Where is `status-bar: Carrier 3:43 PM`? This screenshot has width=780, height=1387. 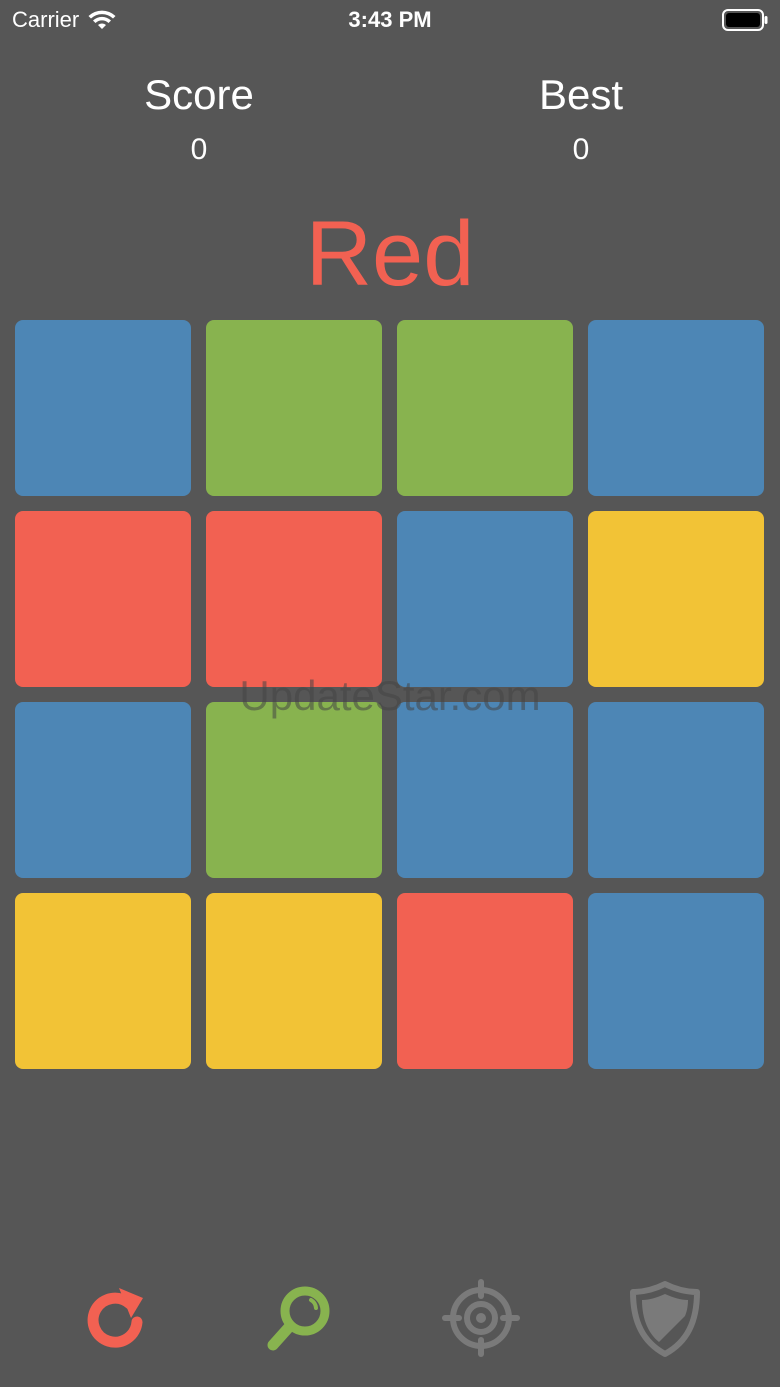
status-bar: Carrier 3:43 PM is located at coordinates (390, 20).